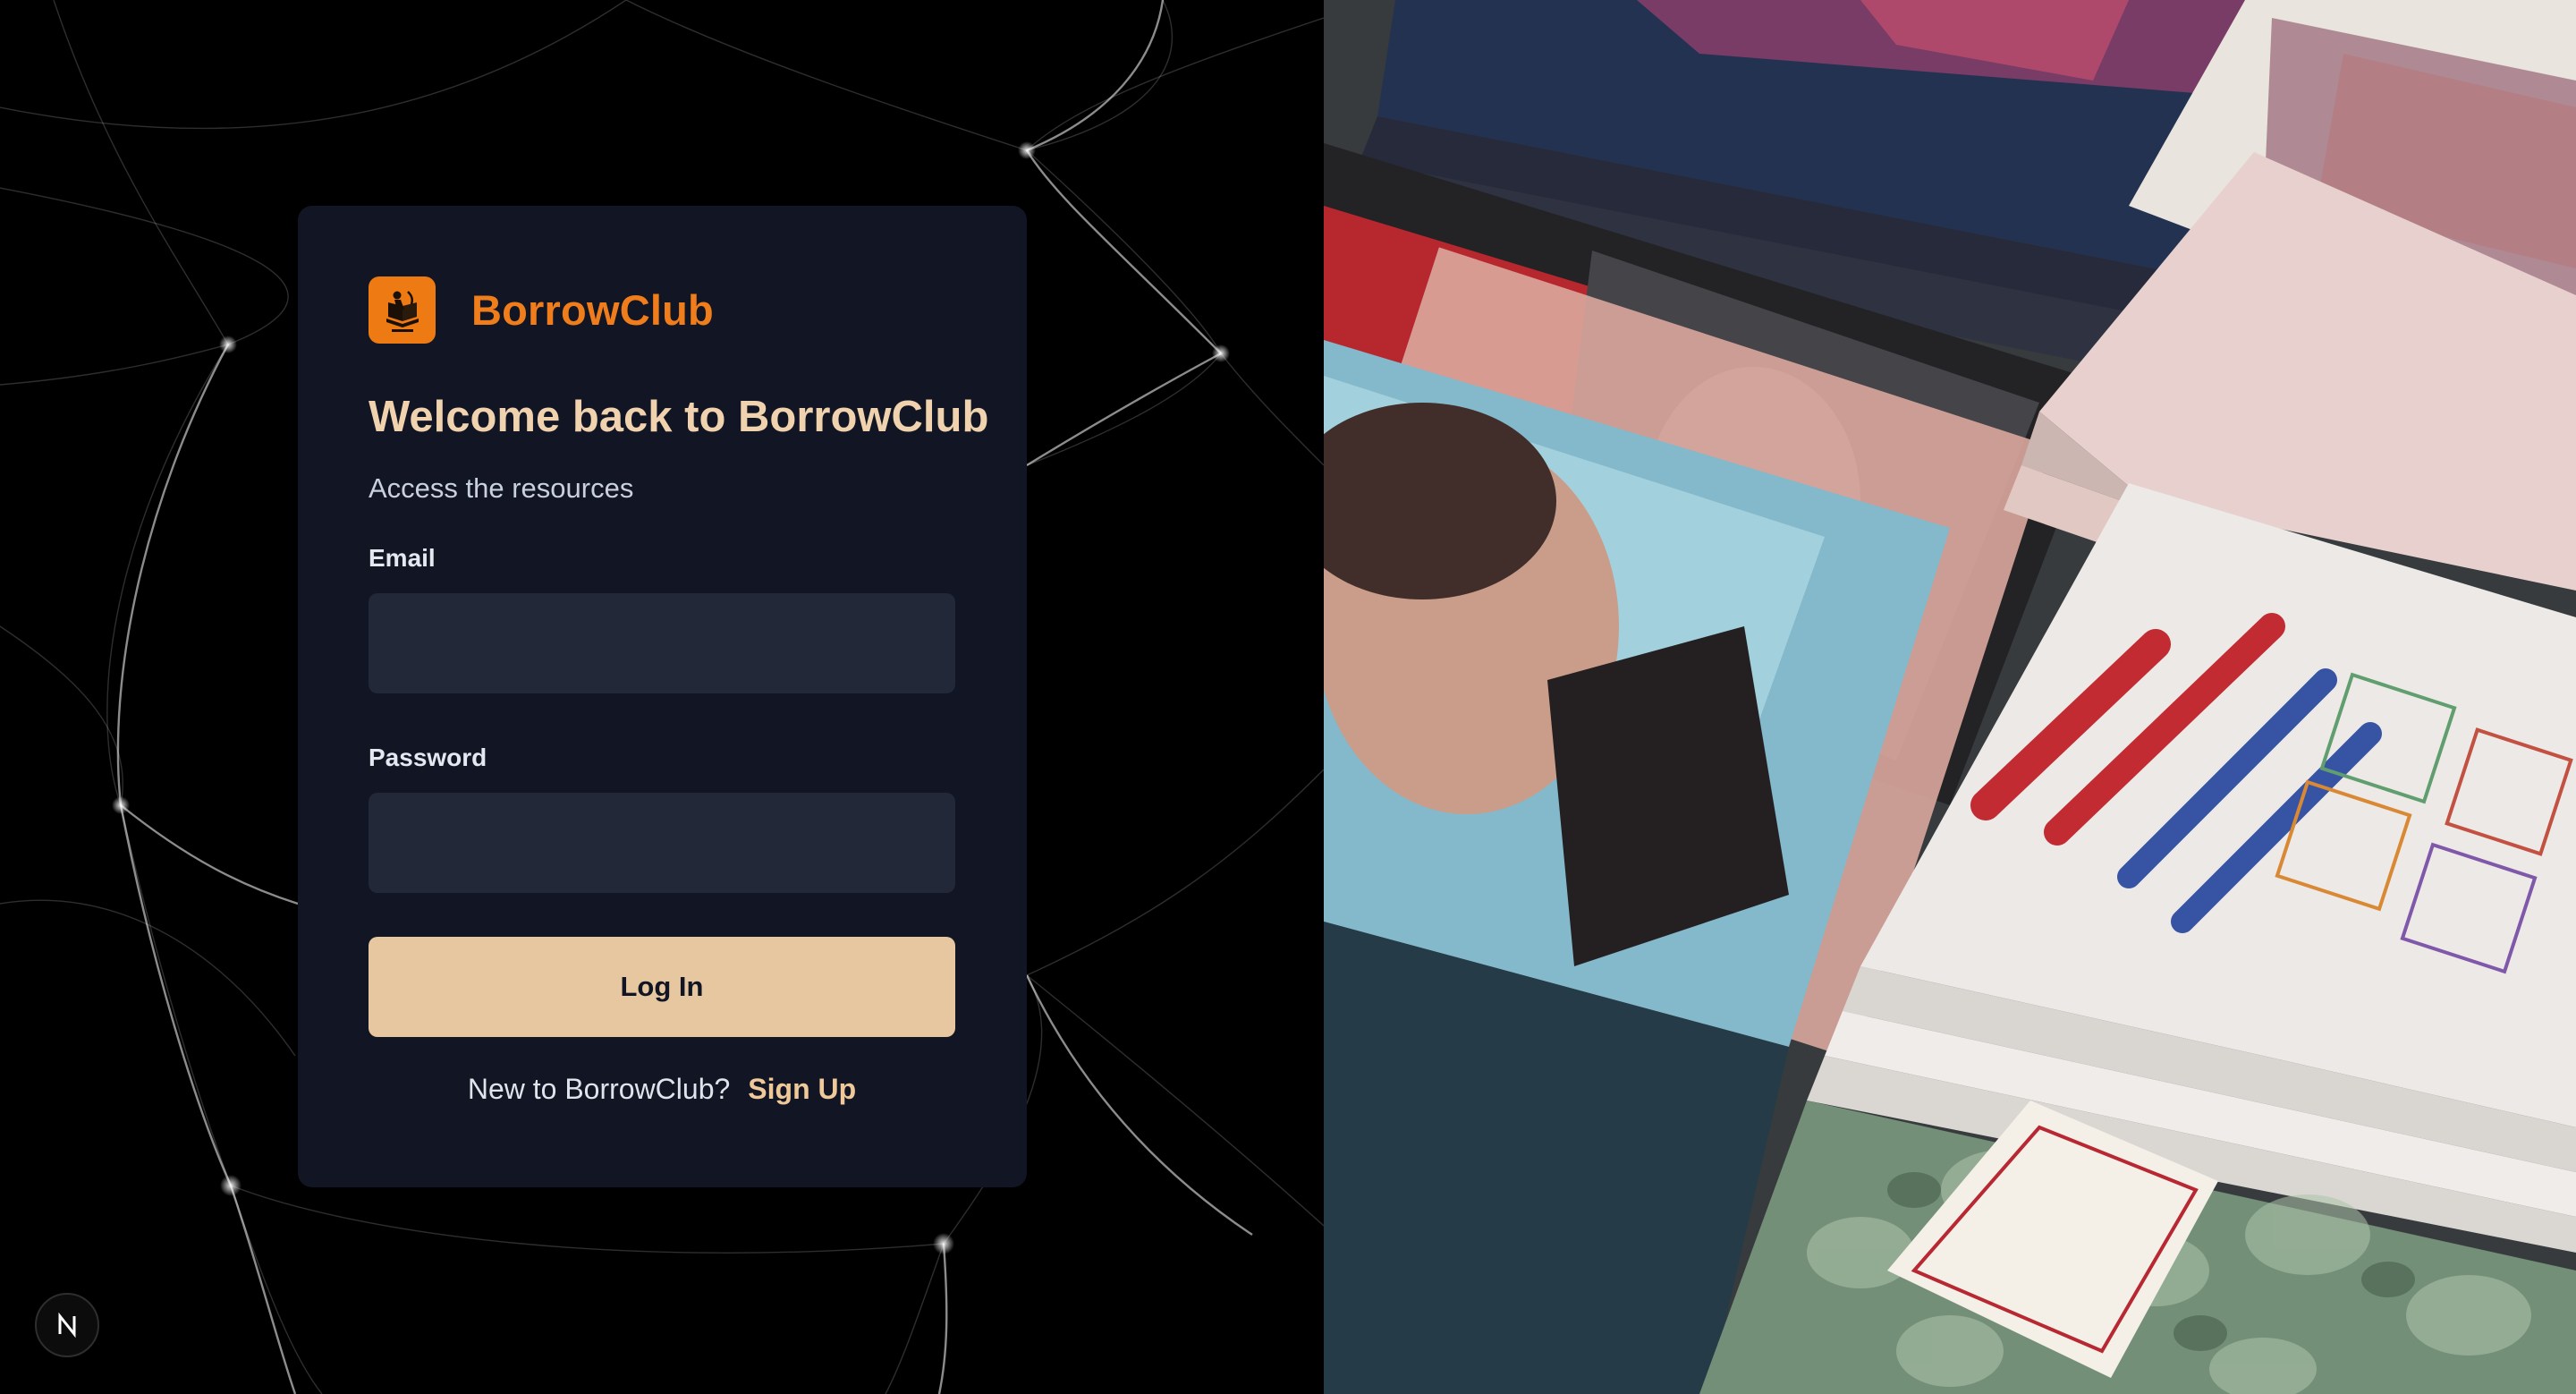 The image size is (2576, 1394). I want to click on brand-name: BorrowClub, so click(592, 309).